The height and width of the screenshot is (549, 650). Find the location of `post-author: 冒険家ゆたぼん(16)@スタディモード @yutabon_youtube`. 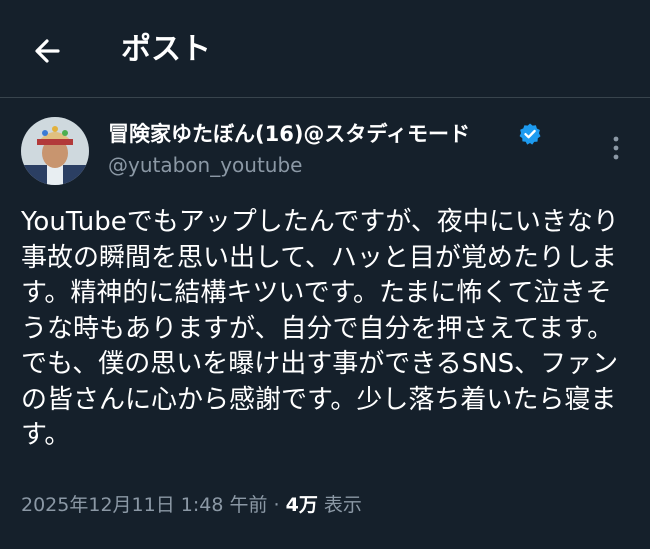

post-author: 冒険家ゆたぼん(16)@スタディモード @yutabon_youtube is located at coordinates (325, 152).